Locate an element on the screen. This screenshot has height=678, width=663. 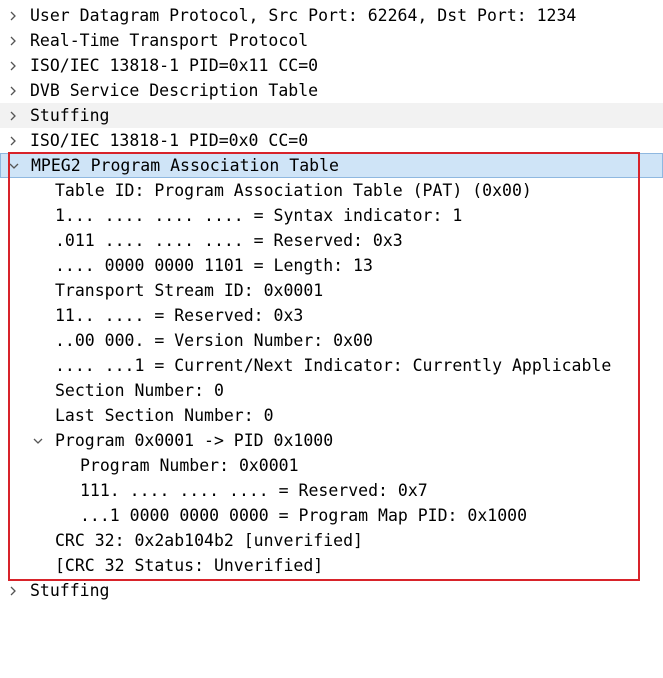
tree-row-label: 111. .... .... .... = Reserved: 0x7 is located at coordinates (254, 490).